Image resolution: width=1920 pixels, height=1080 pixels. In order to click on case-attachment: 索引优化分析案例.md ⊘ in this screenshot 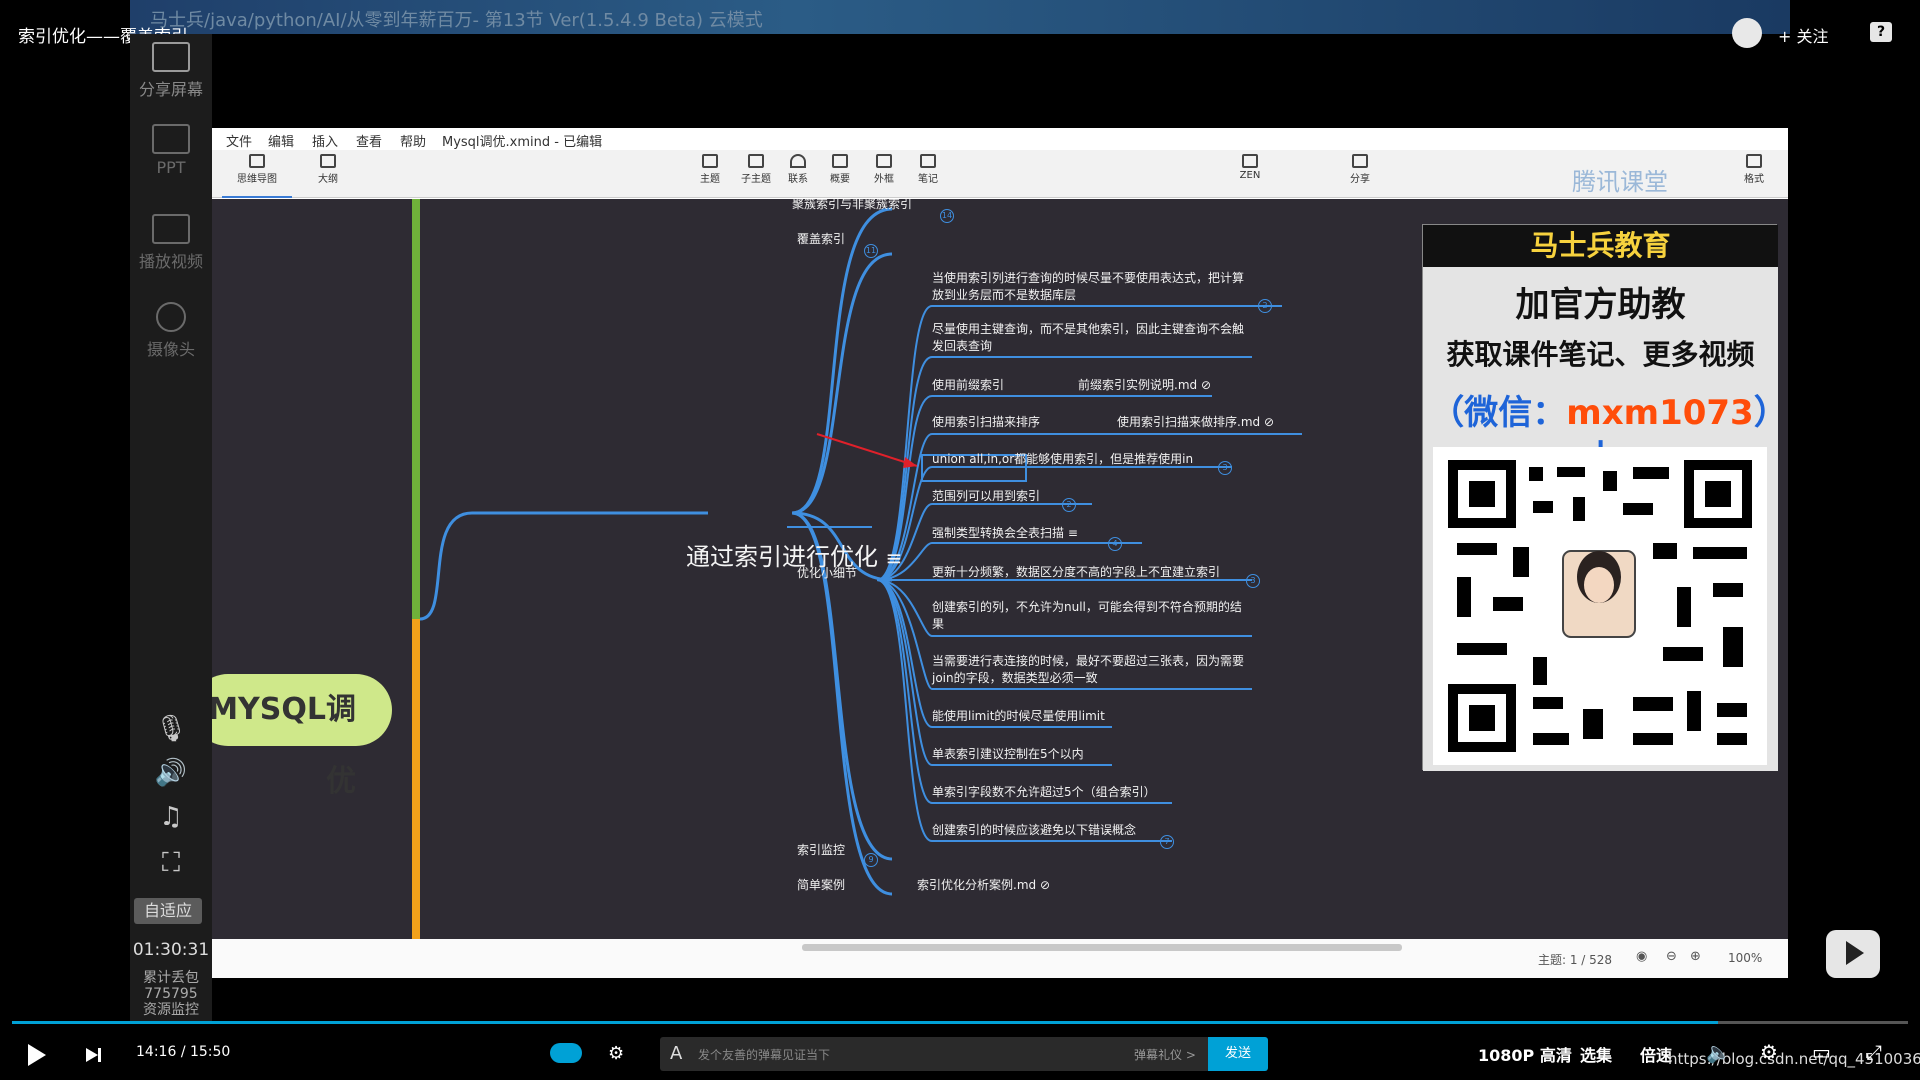, I will do `click(983, 884)`.